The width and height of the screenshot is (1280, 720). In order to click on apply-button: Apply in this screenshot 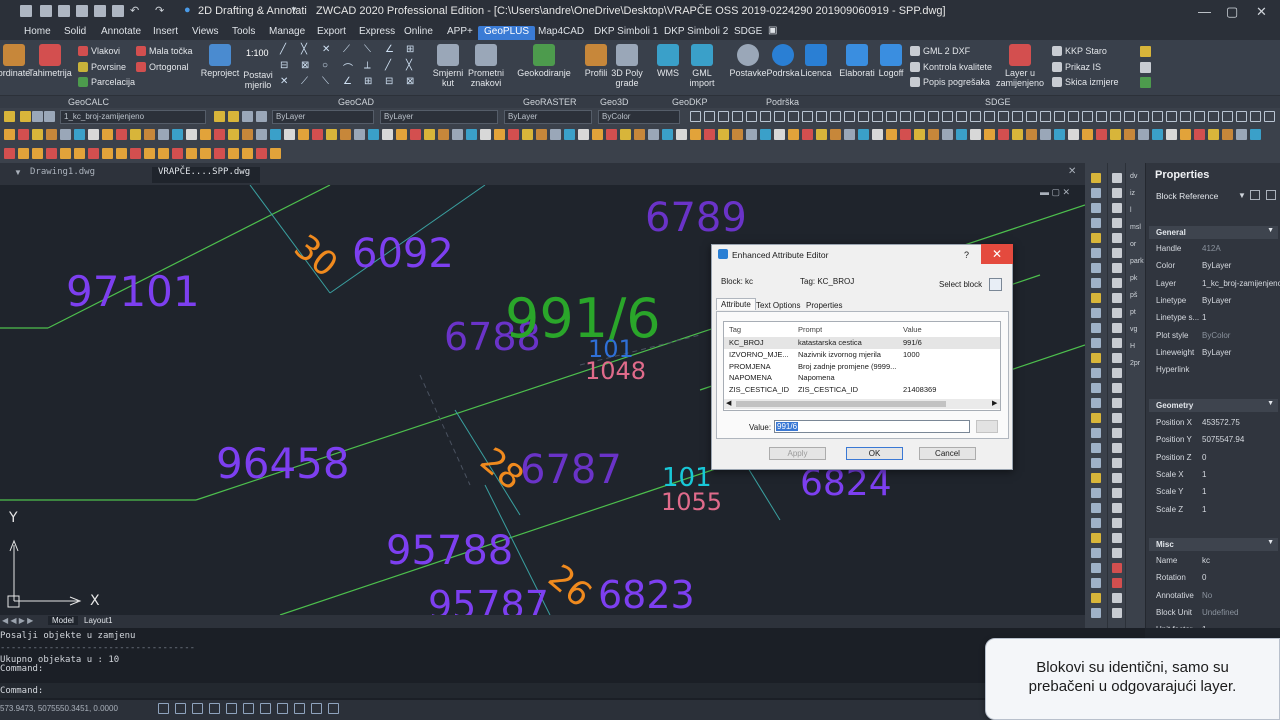, I will do `click(797, 453)`.